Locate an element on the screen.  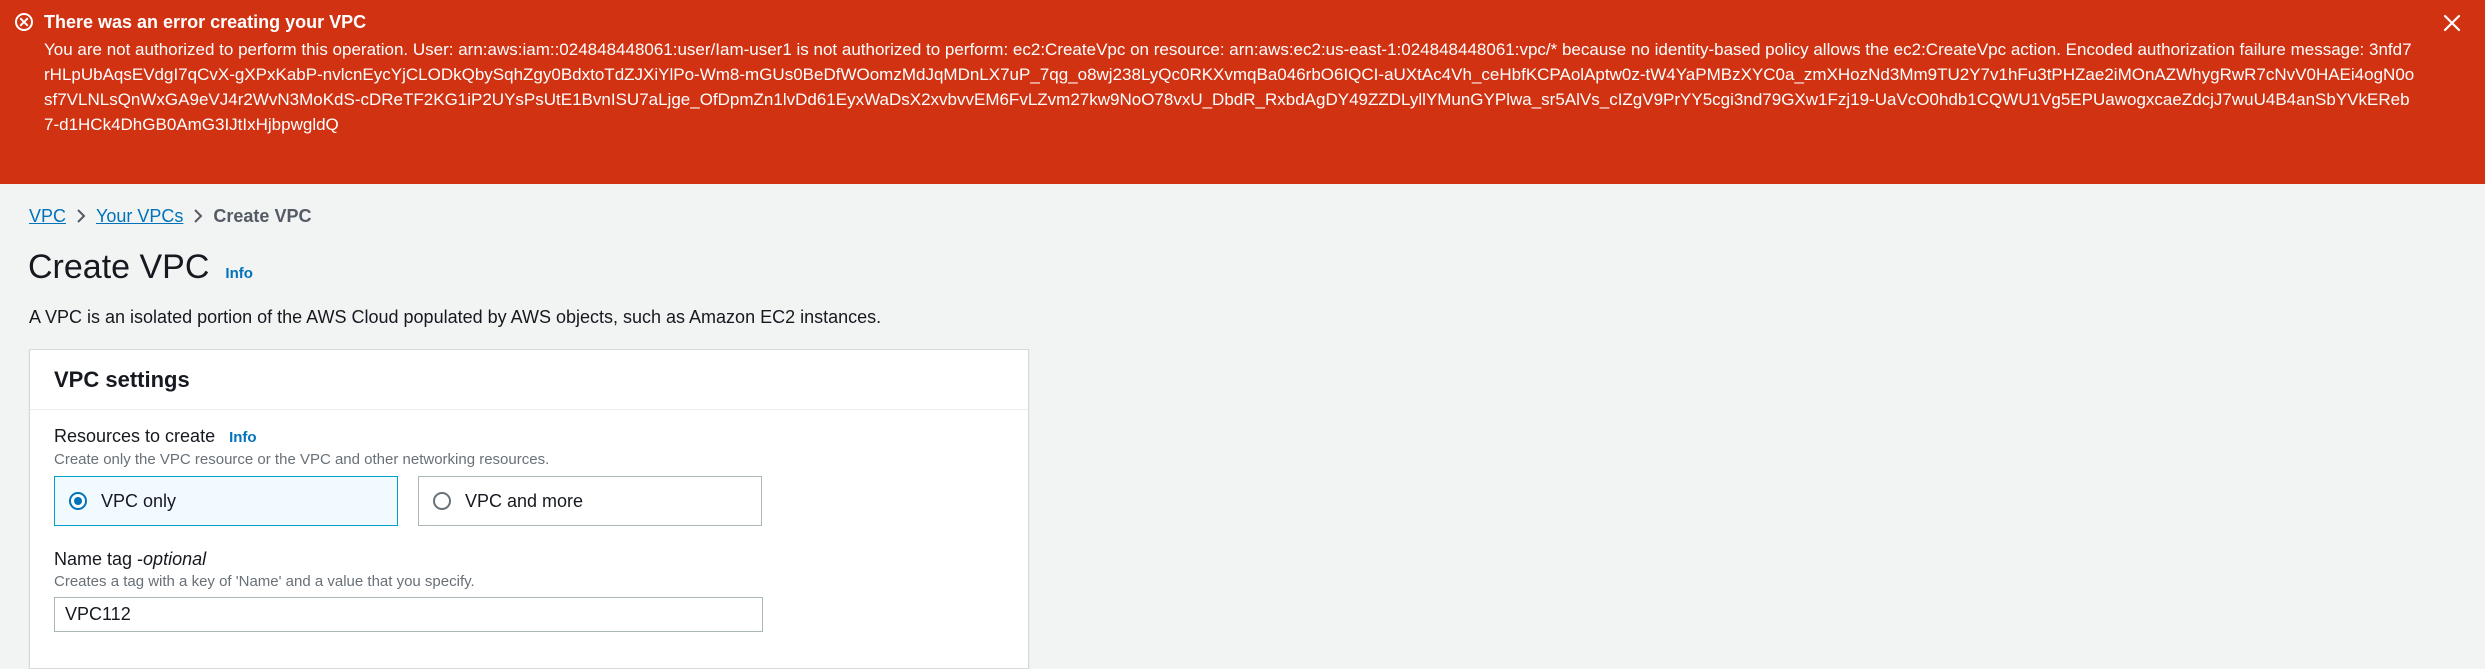
close-icon is located at coordinates (2452, 23).